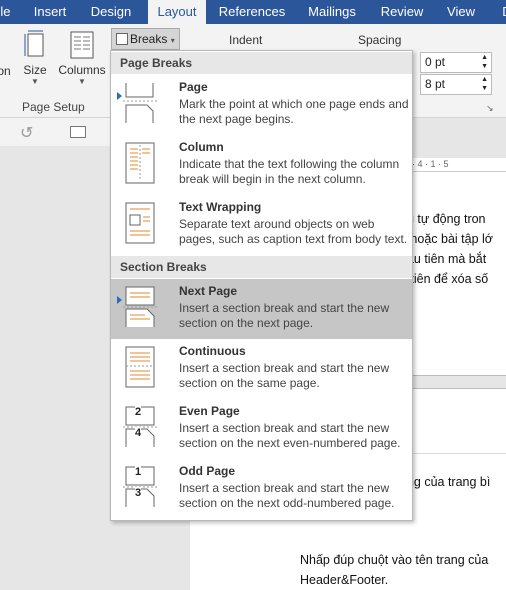 Image resolution: width=506 pixels, height=590 pixels. I want to click on page-break-icon, so click(140, 103).